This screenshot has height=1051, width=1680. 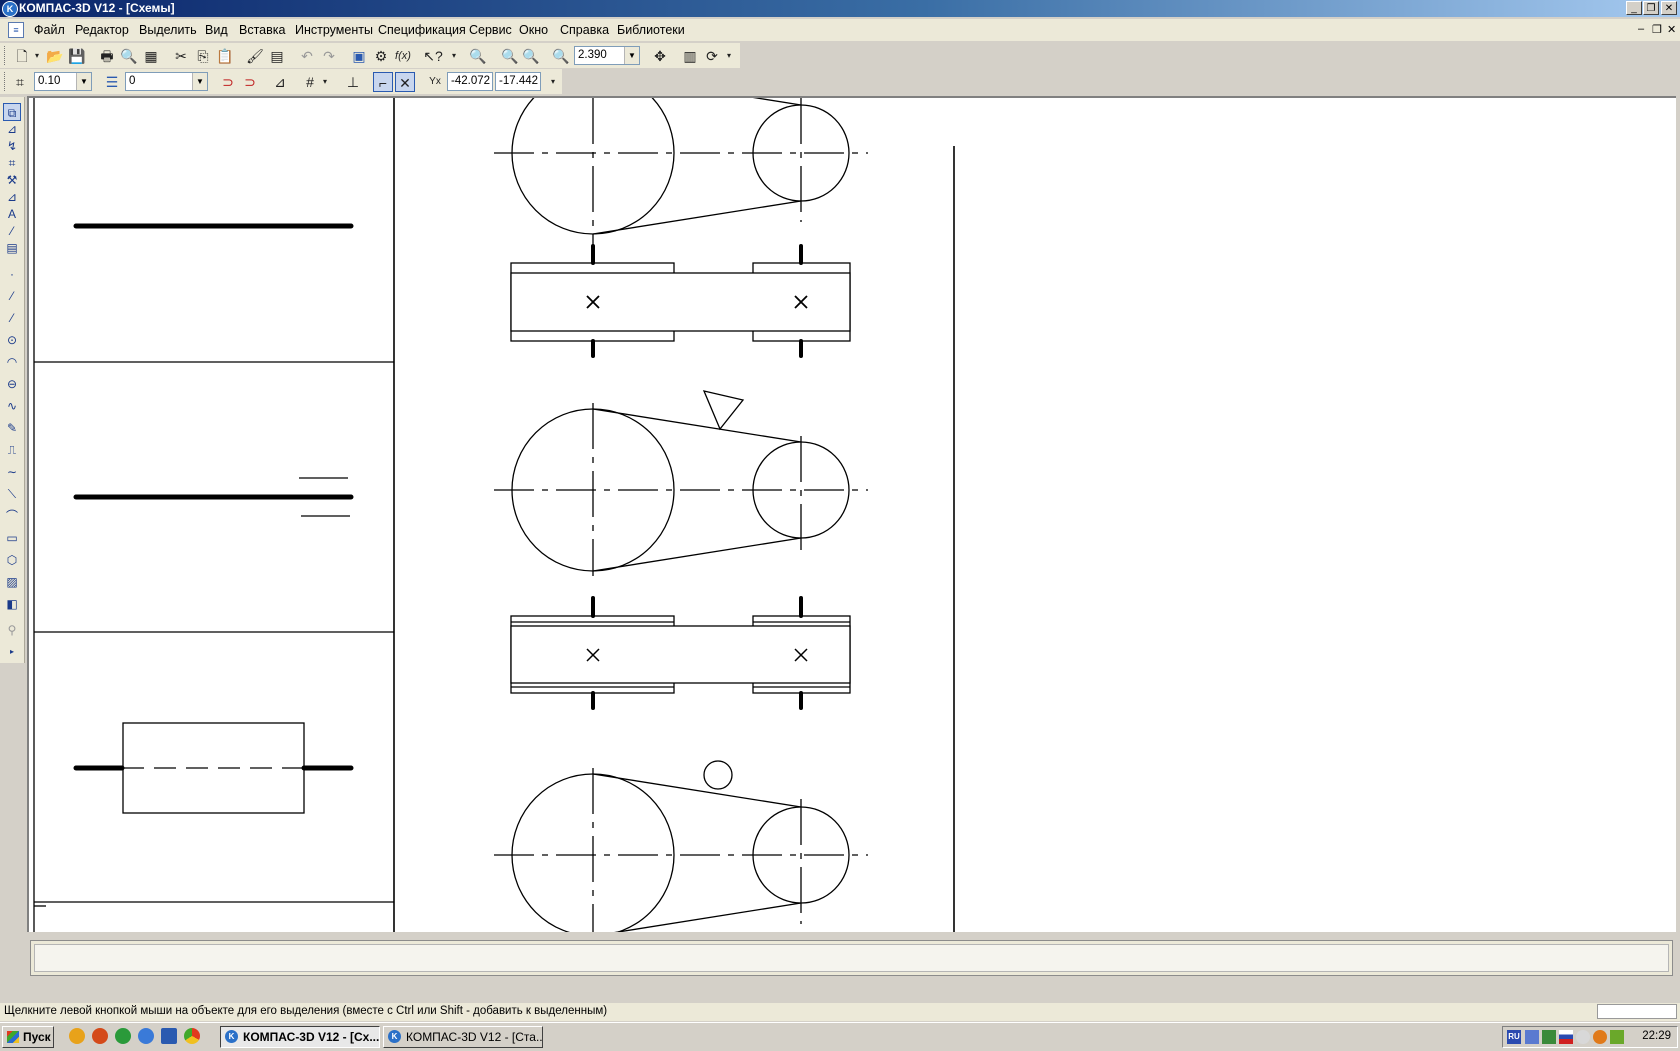 What do you see at coordinates (660, 56) in the screenshot?
I see `pan-icon: ✥` at bounding box center [660, 56].